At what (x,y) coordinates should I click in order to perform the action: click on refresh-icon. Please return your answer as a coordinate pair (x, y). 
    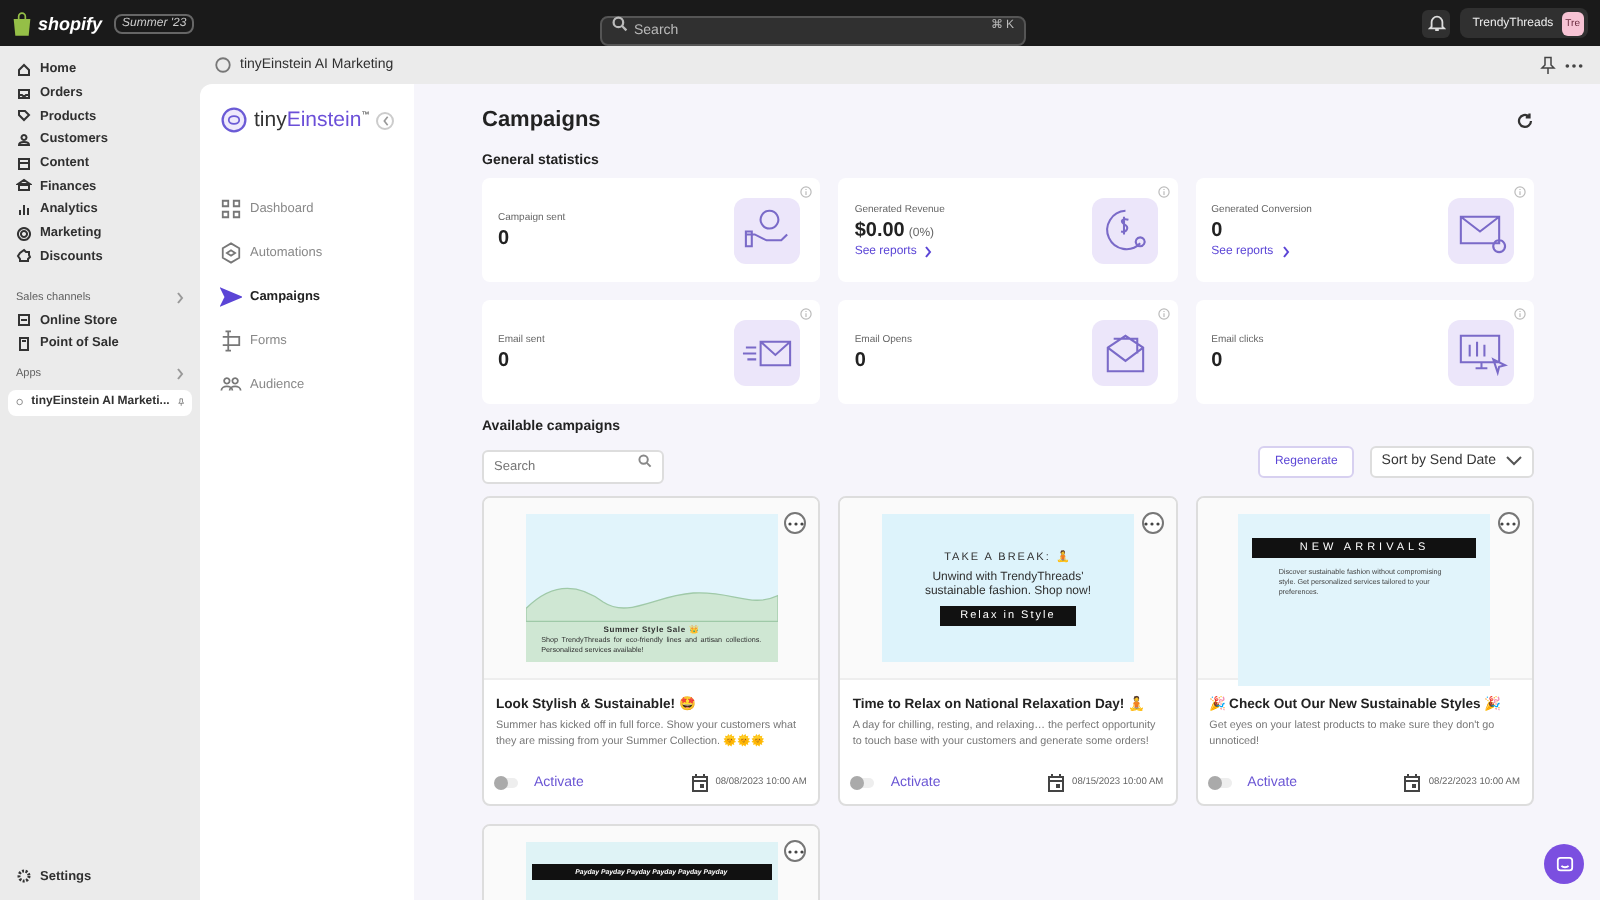
    Looking at the image, I should click on (1525, 120).